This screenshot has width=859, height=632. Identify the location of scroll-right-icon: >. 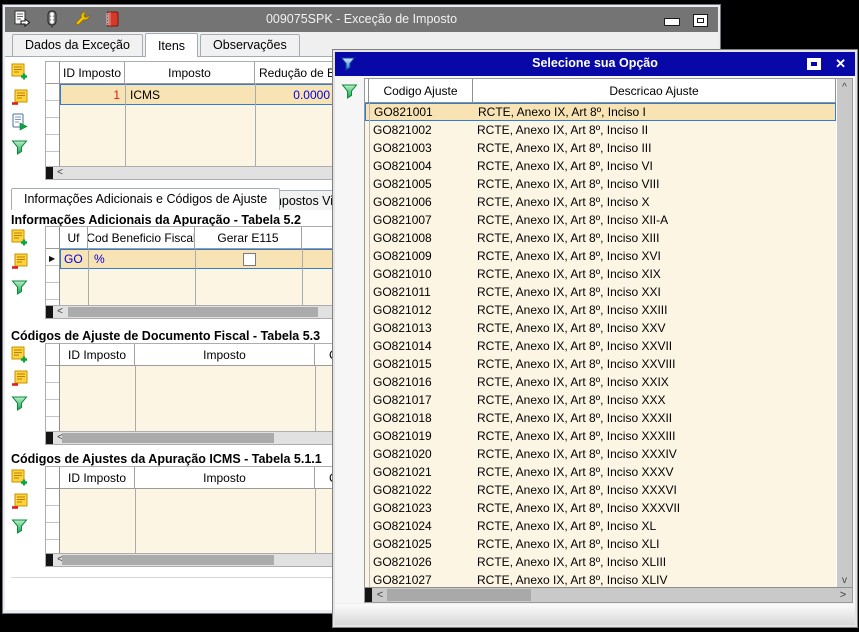
(843, 595).